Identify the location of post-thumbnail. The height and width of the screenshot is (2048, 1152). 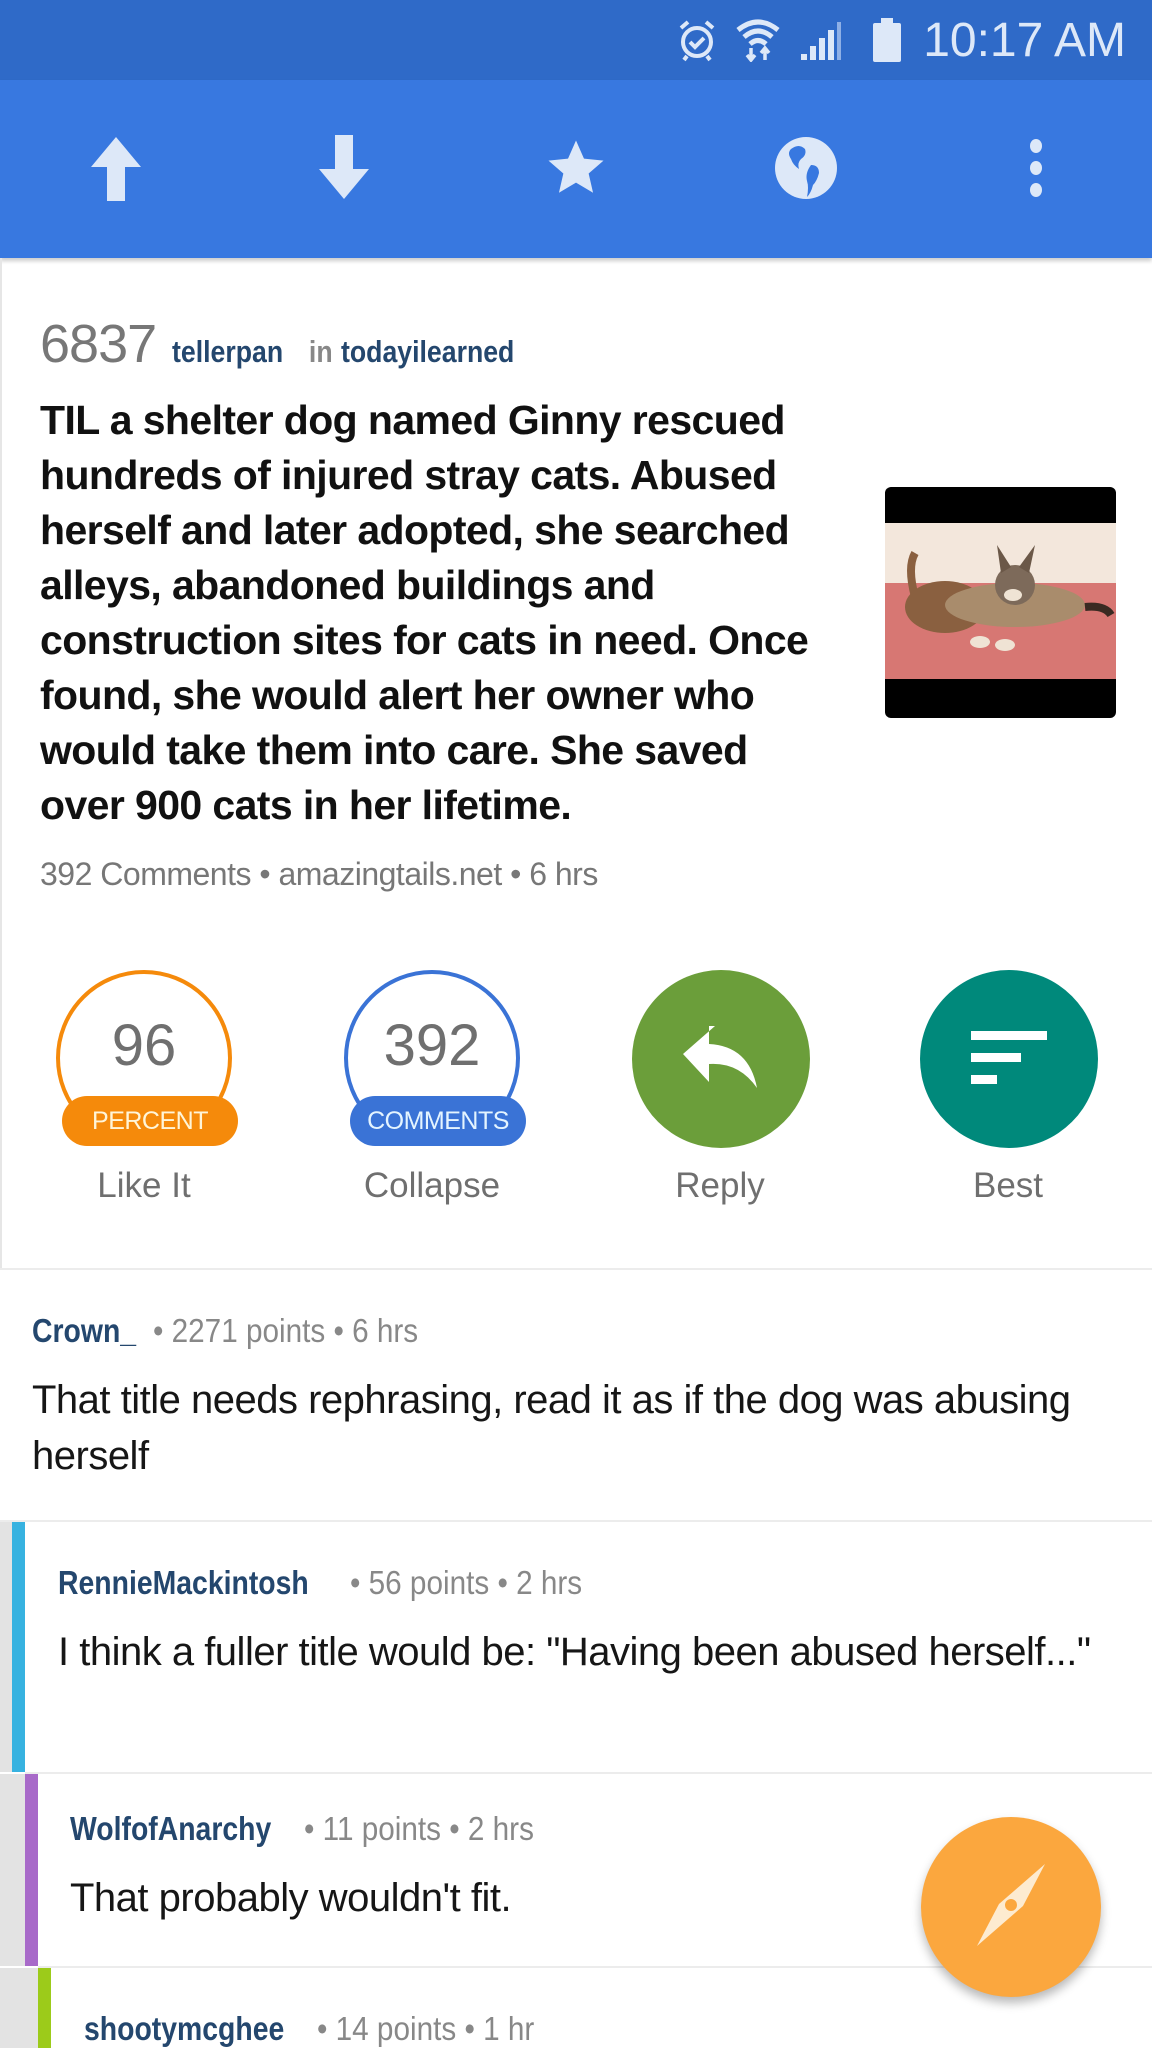
(1000, 602).